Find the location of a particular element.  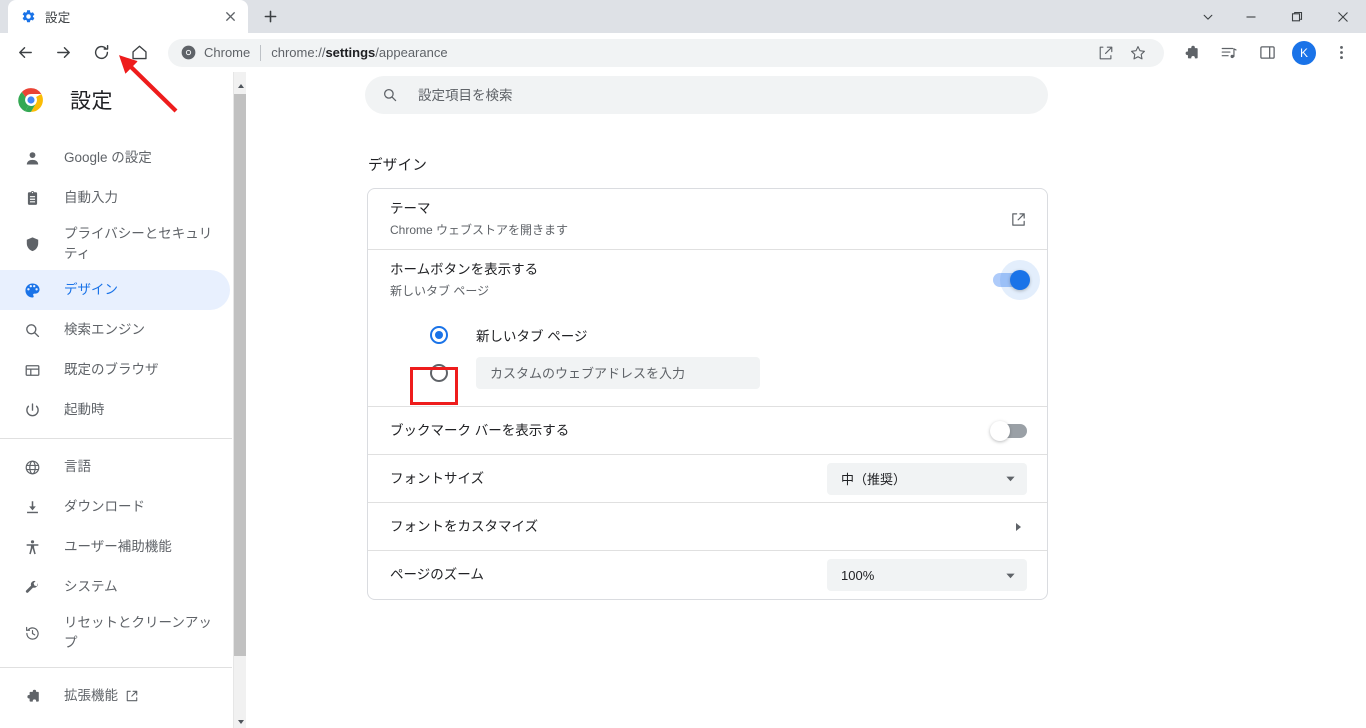

custom-url-input is located at coordinates (618, 373).